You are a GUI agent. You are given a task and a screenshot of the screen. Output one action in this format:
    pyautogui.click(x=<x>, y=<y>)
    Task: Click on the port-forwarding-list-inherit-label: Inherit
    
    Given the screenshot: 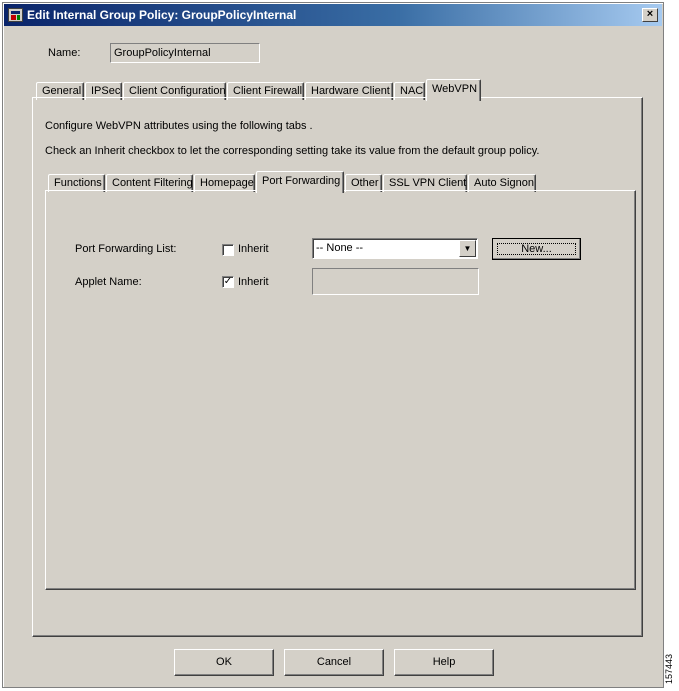 What is the action you would take?
    pyautogui.click(x=253, y=249)
    